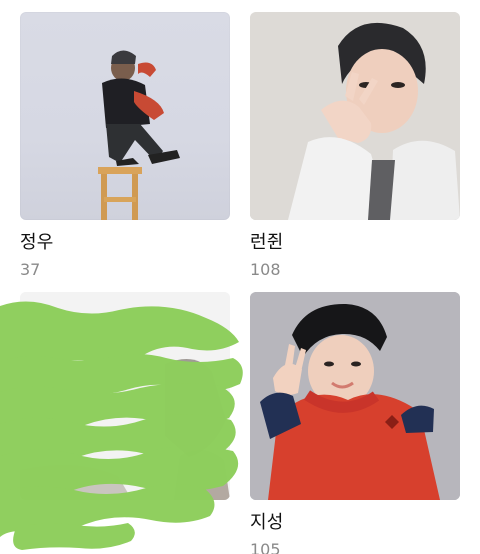 The image size is (480, 554). What do you see at coordinates (265, 547) in the screenshot?
I see `album-photo-count: 105` at bounding box center [265, 547].